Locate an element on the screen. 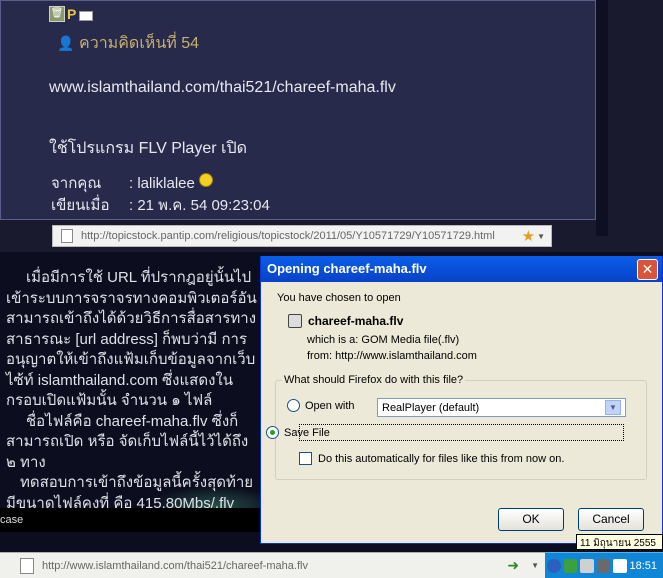 The image size is (663, 578). close-button: ✕ is located at coordinates (647, 269).